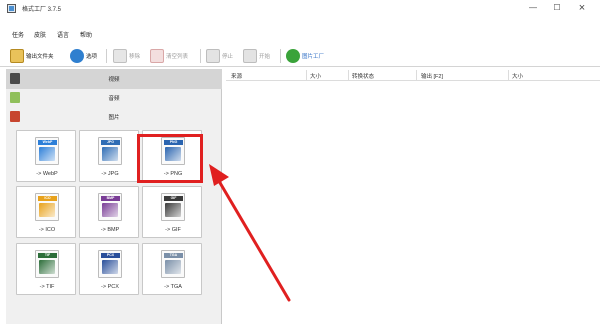  Describe the element at coordinates (413, 75) in the screenshot. I see `task-list-header: 来源 大小 转换状态 输出 [F2] 大小` at that location.